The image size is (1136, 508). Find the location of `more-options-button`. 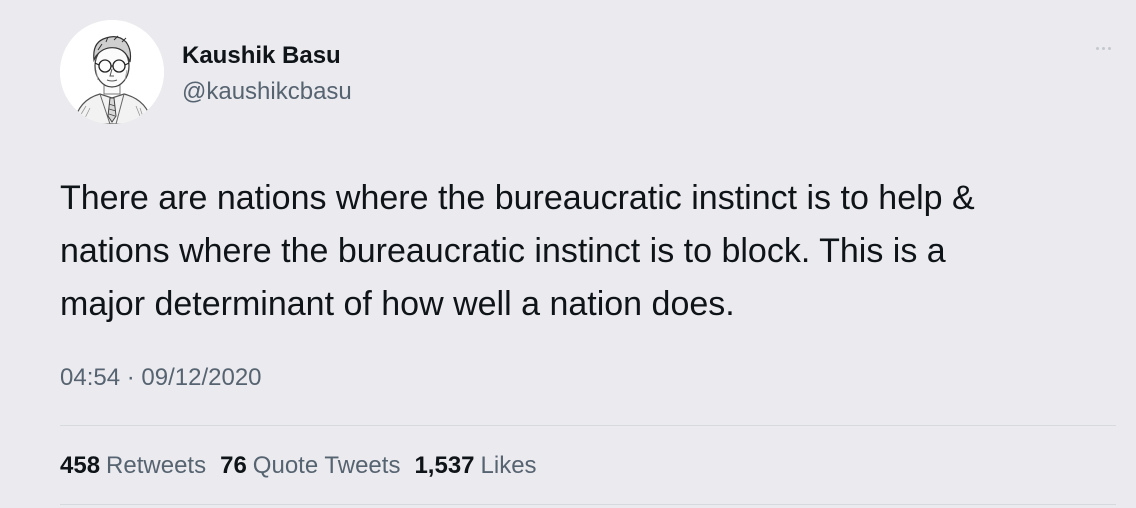

more-options-button is located at coordinates (1103, 48).